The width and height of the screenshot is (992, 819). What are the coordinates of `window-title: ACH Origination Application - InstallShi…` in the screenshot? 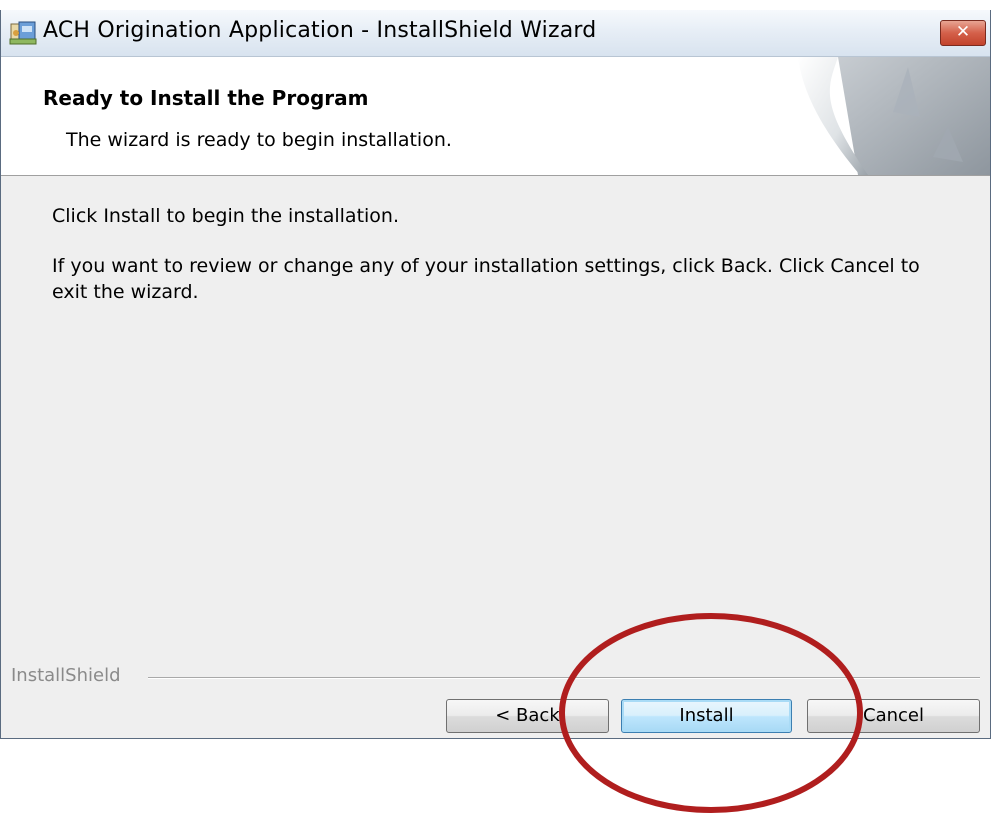 It's located at (320, 30).